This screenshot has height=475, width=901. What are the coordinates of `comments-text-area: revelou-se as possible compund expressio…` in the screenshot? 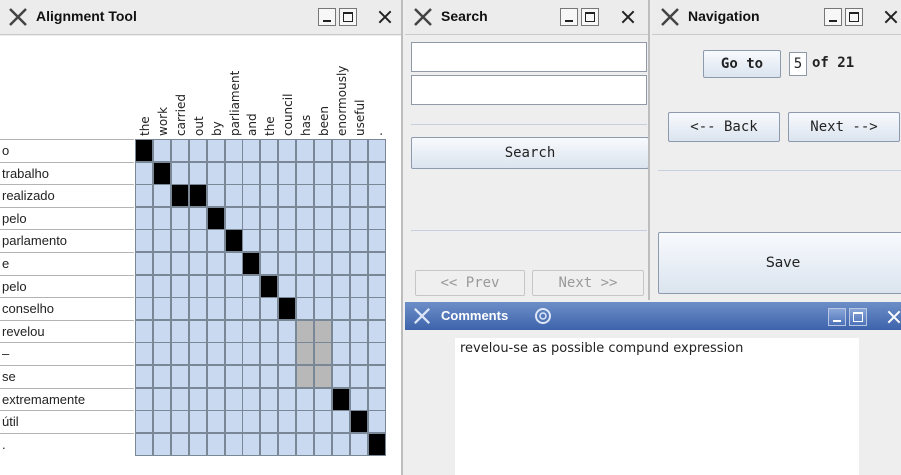 It's located at (657, 406).